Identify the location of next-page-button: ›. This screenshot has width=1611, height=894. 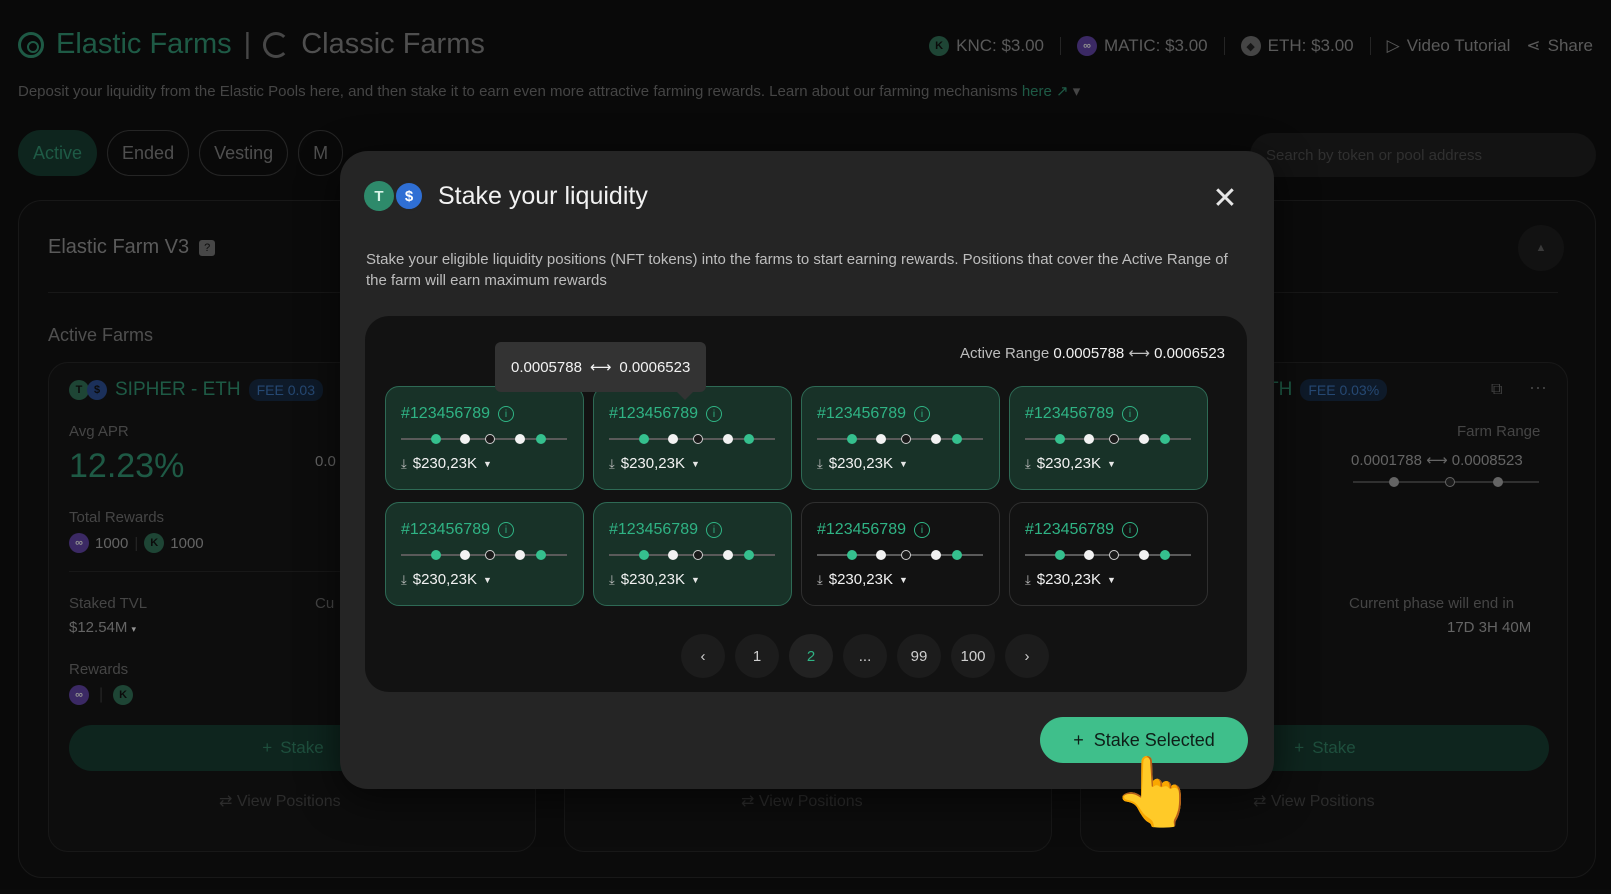
(1027, 656).